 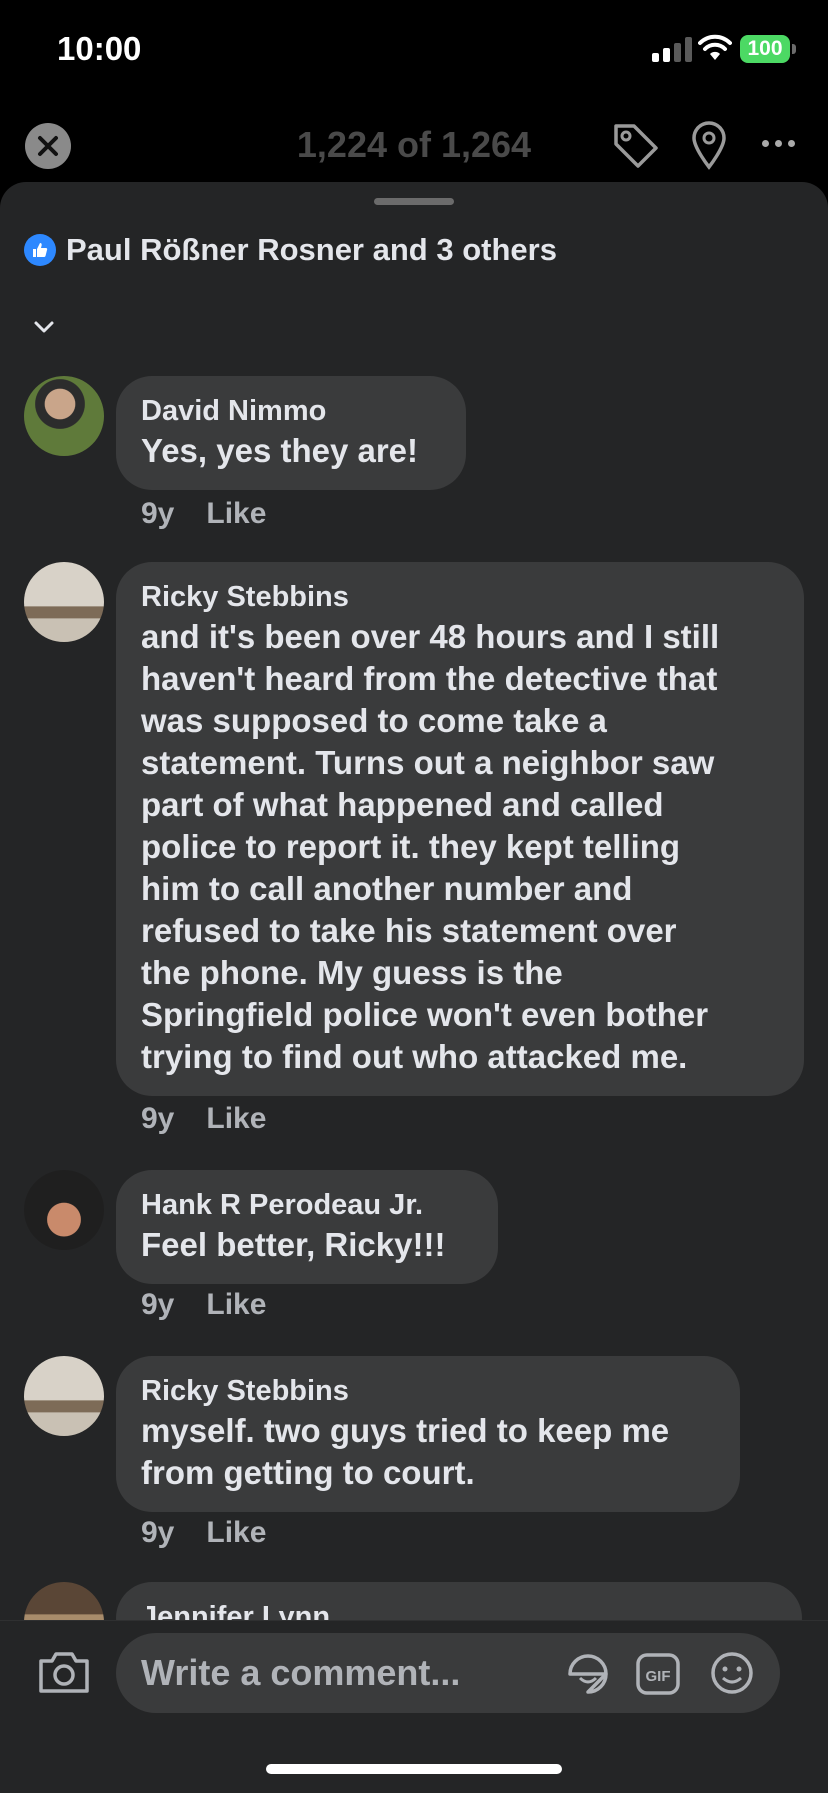 What do you see at coordinates (414, 201) in the screenshot?
I see `drag-handle` at bounding box center [414, 201].